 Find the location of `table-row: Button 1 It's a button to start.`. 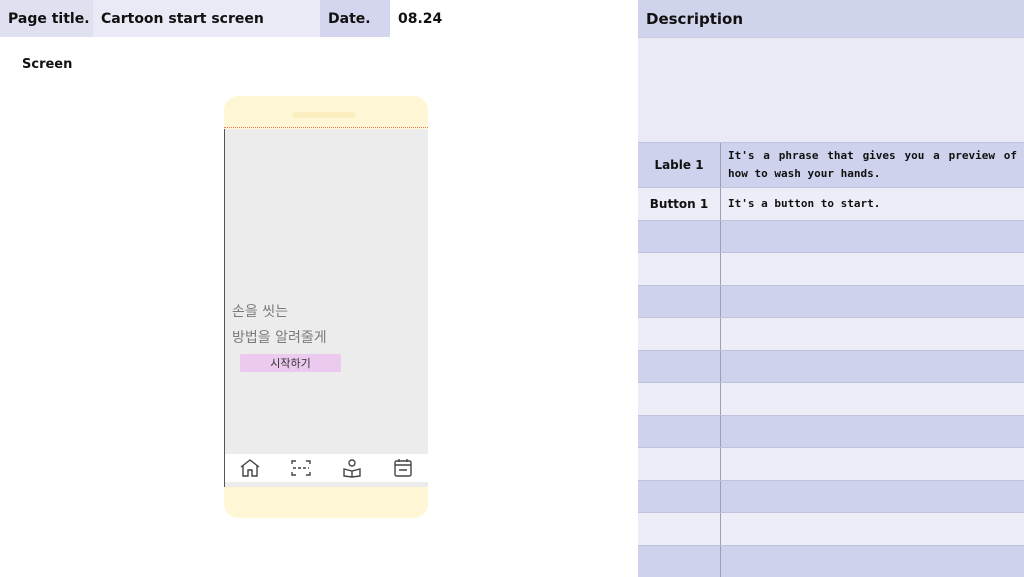

table-row: Button 1 It's a button to start. is located at coordinates (831, 203).